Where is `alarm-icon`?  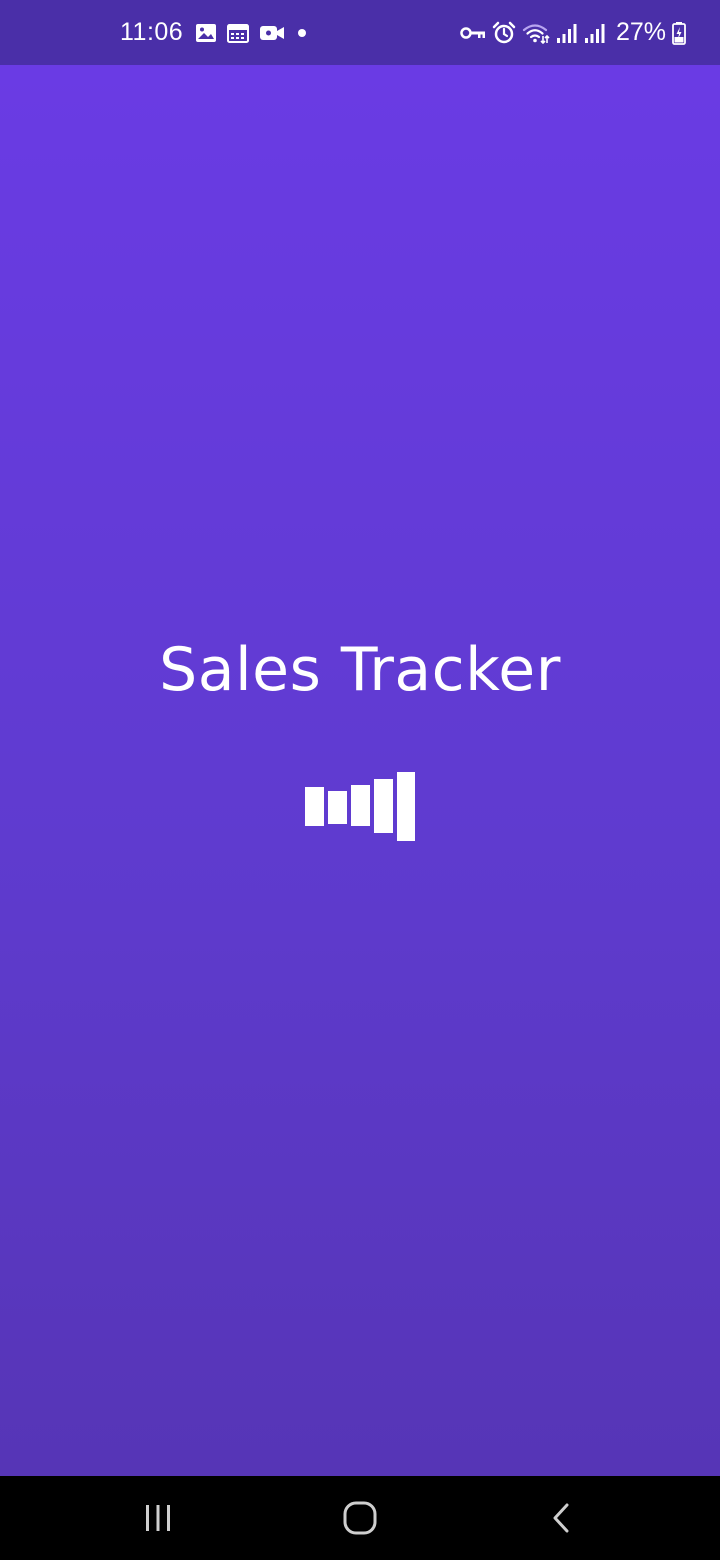
alarm-icon is located at coordinates (504, 33).